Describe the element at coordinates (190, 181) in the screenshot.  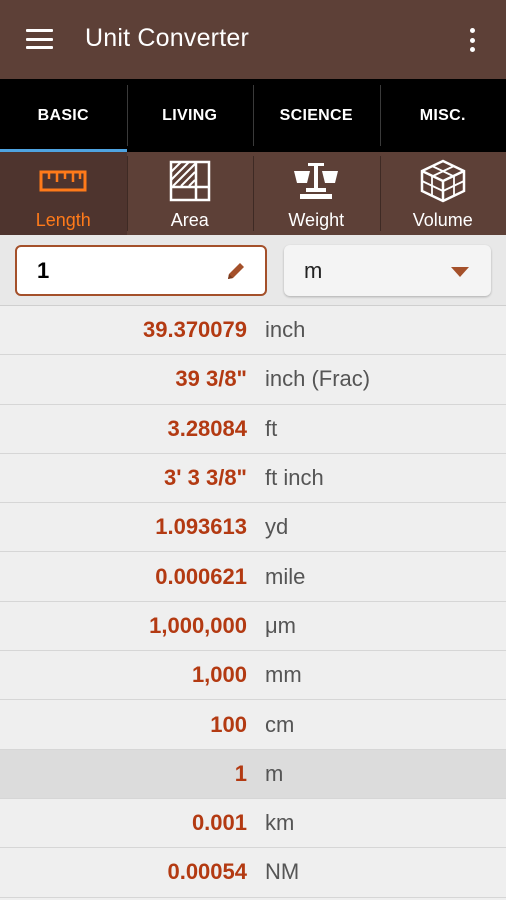
I see `area-grid-icon` at that location.